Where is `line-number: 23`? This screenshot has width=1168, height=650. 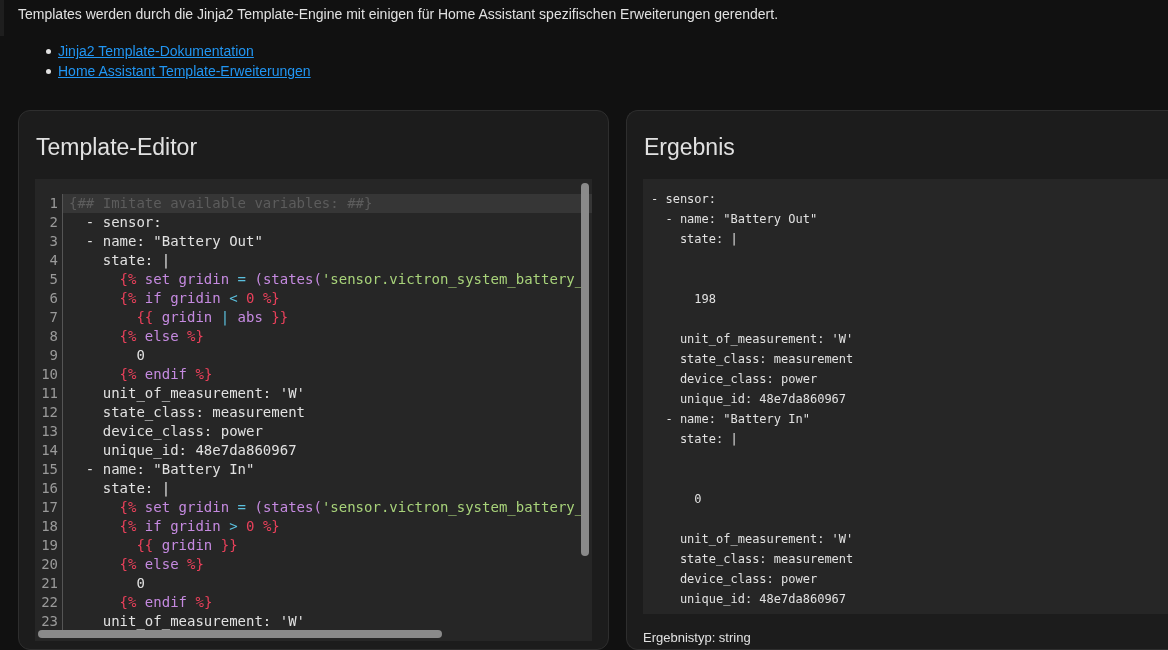
line-number: 23 is located at coordinates (49, 621).